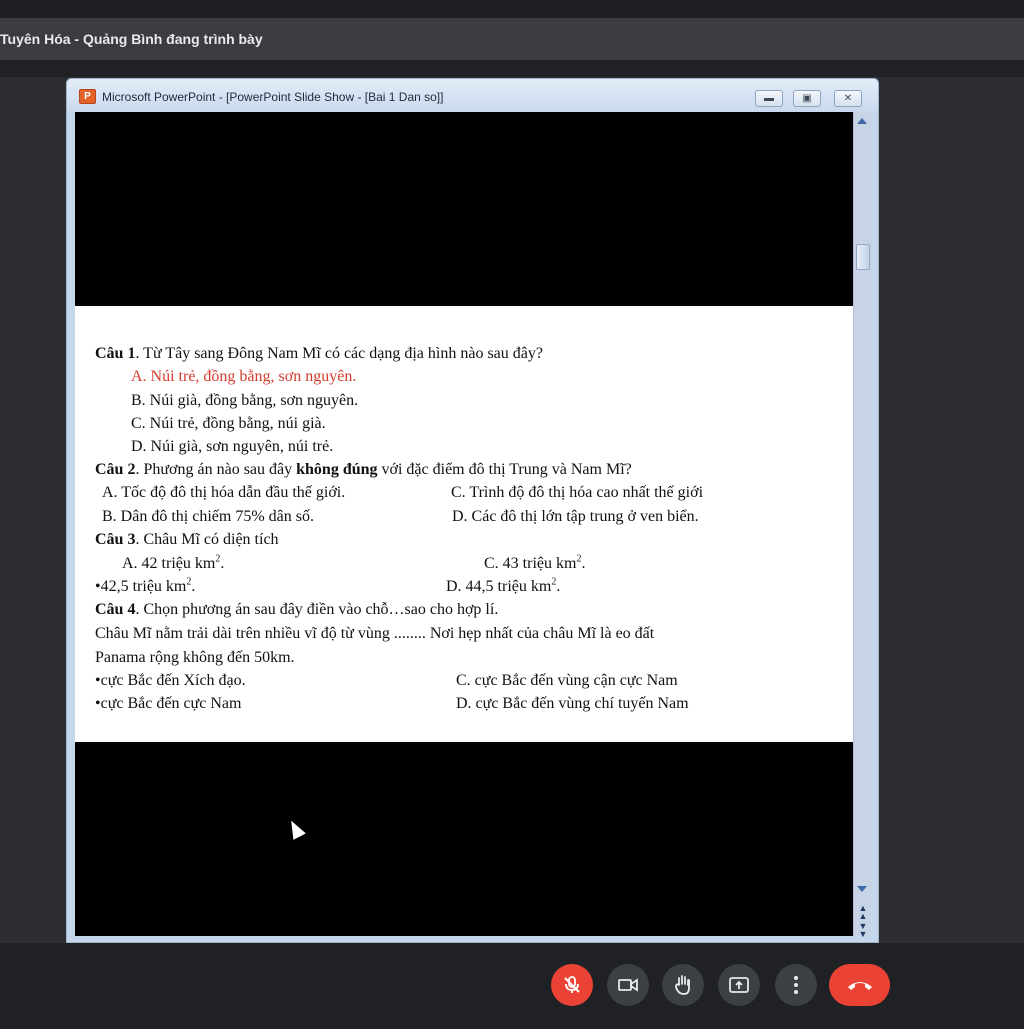 Image resolution: width=1024 pixels, height=1029 pixels. What do you see at coordinates (337, 469) in the screenshot?
I see `question-2-emphasis: không đúng` at bounding box center [337, 469].